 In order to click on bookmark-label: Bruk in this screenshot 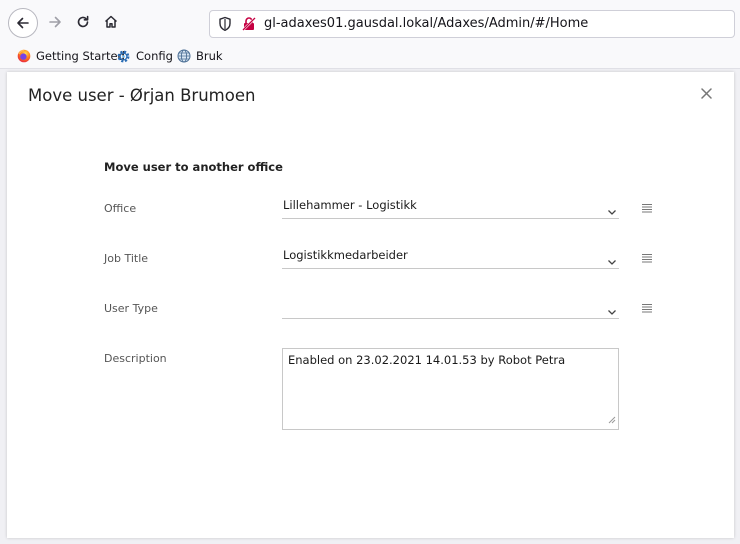, I will do `click(209, 56)`.